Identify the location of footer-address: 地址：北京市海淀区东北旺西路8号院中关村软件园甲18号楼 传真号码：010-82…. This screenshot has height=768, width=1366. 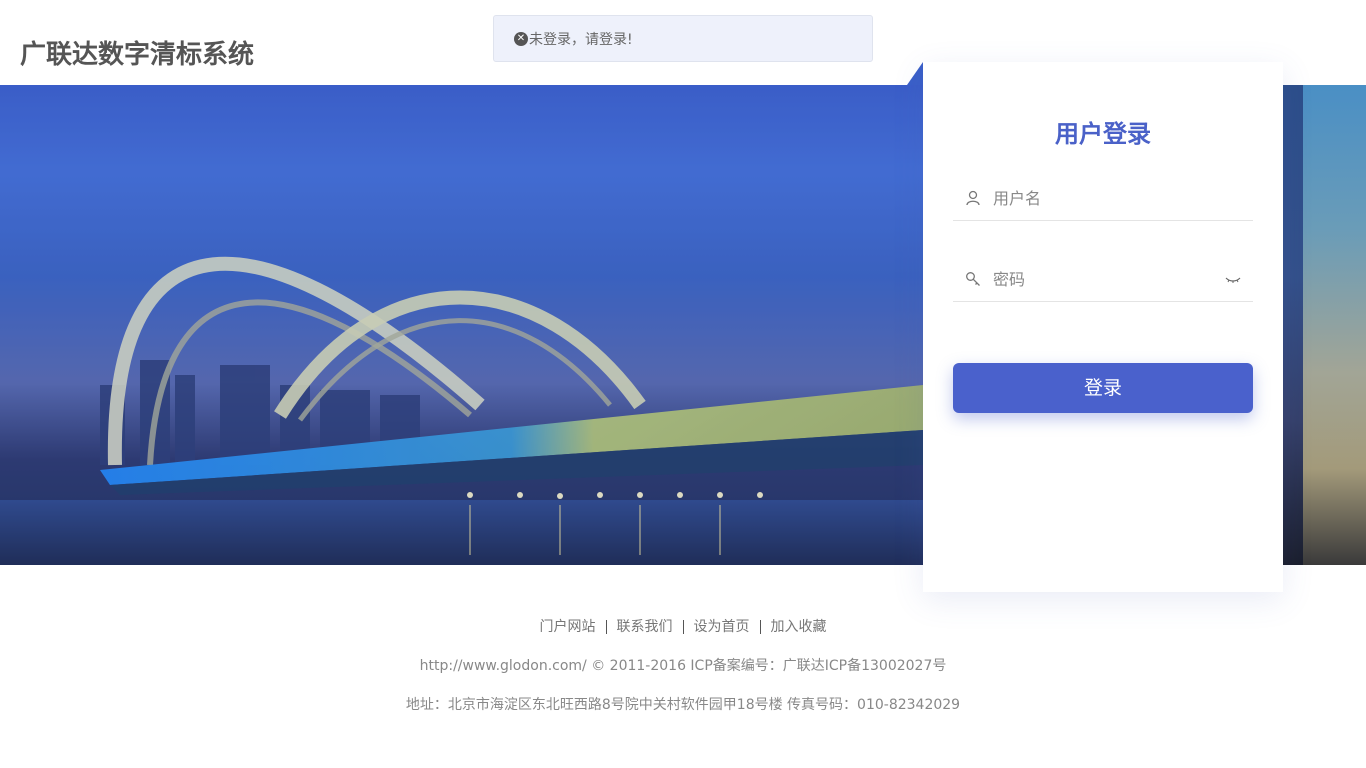
(683, 705).